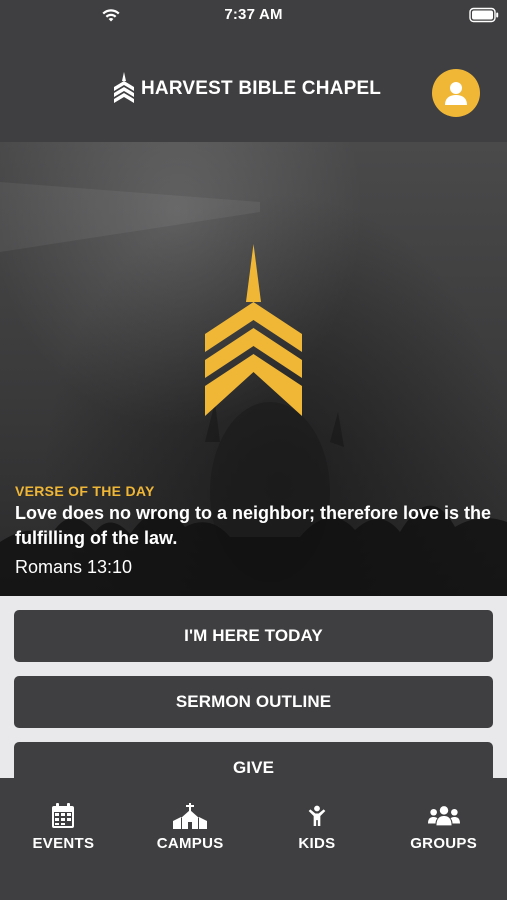 The image size is (507, 900). What do you see at coordinates (63, 843) in the screenshot?
I see `tab-events-label: EVENTS` at bounding box center [63, 843].